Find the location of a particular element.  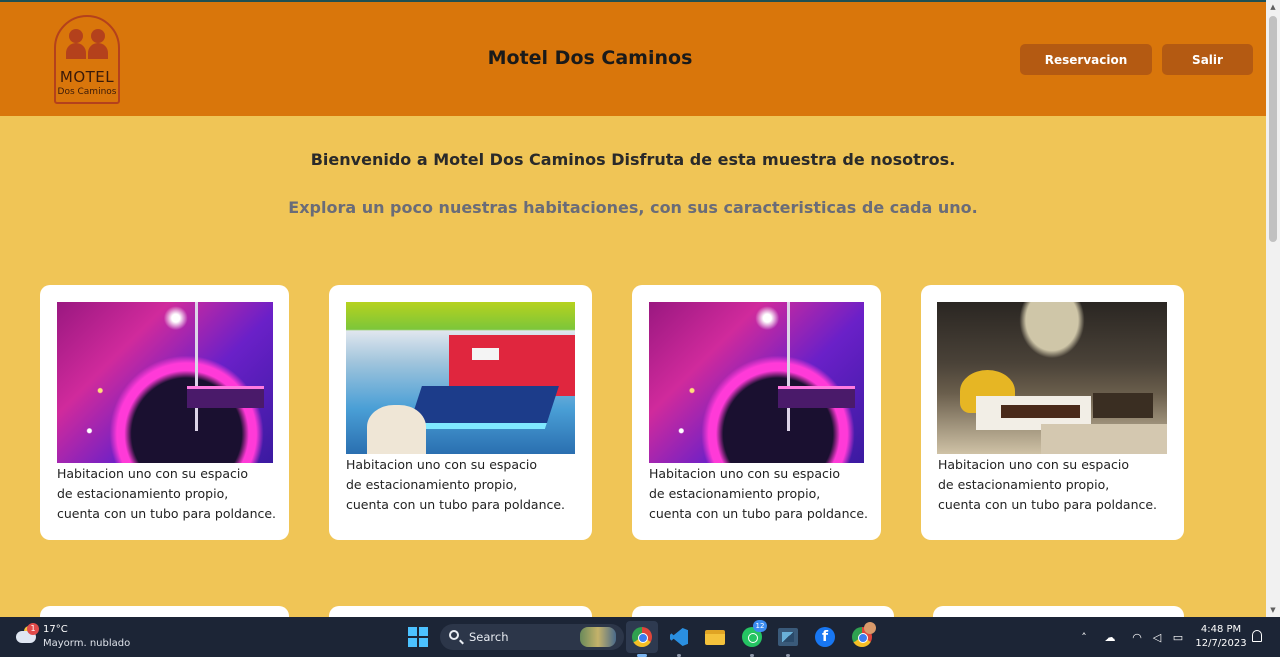

weather-widget: 1 17°C Mayorm. nublado is located at coordinates (84, 637).